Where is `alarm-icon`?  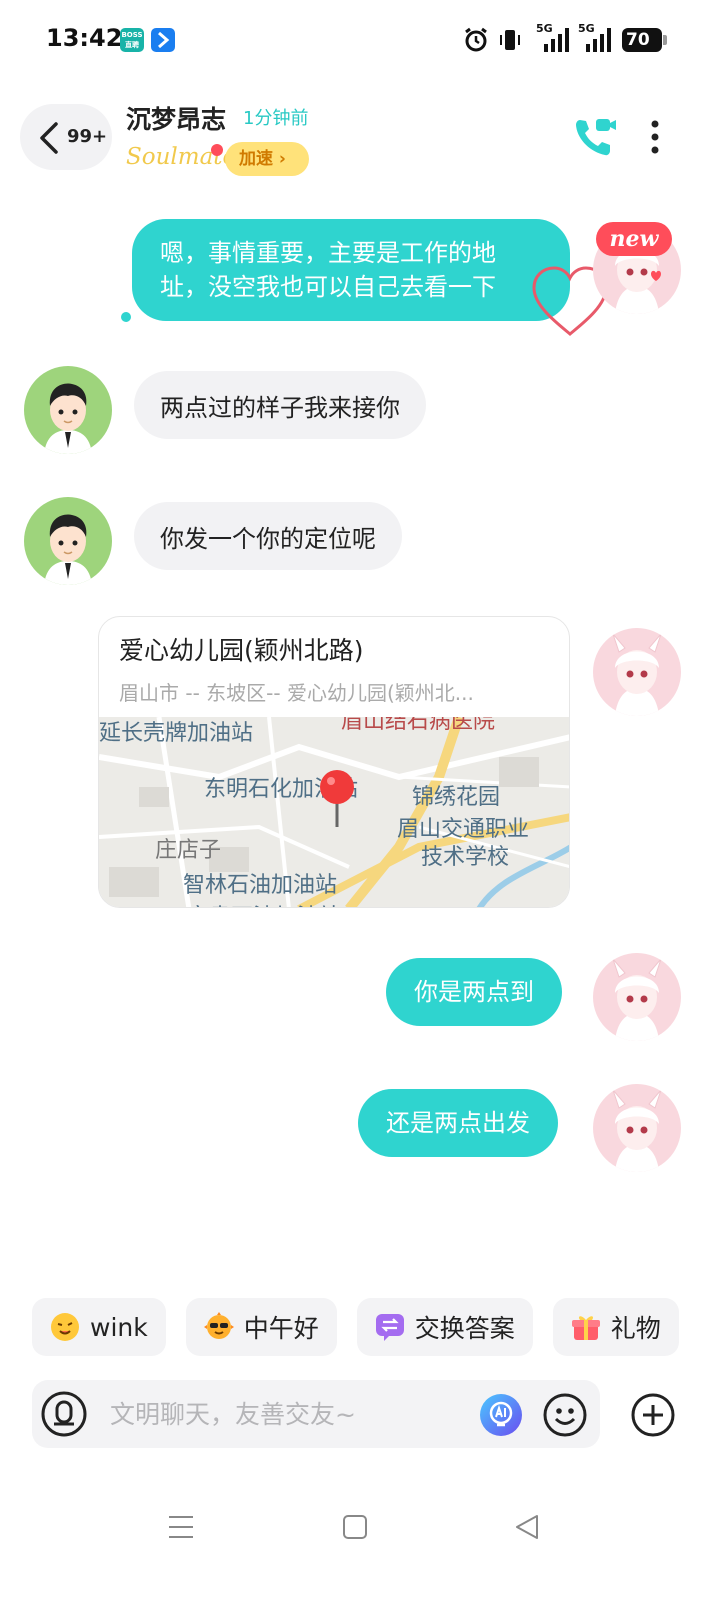 alarm-icon is located at coordinates (476, 39).